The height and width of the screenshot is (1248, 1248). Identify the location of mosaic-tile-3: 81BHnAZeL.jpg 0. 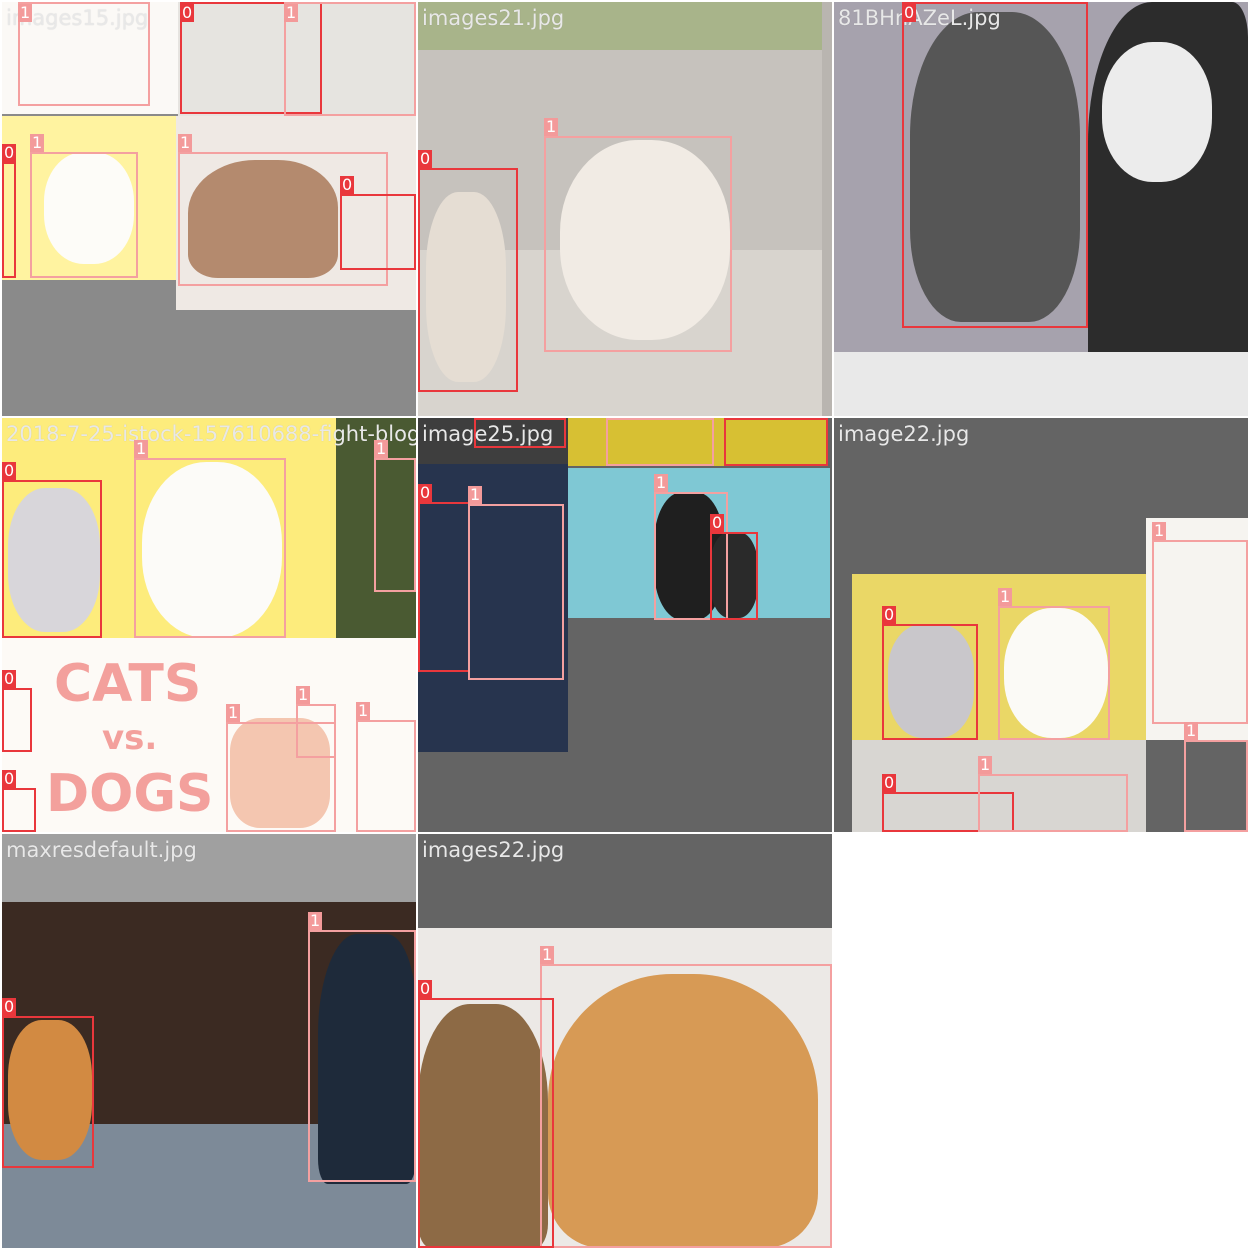
(1041, 209).